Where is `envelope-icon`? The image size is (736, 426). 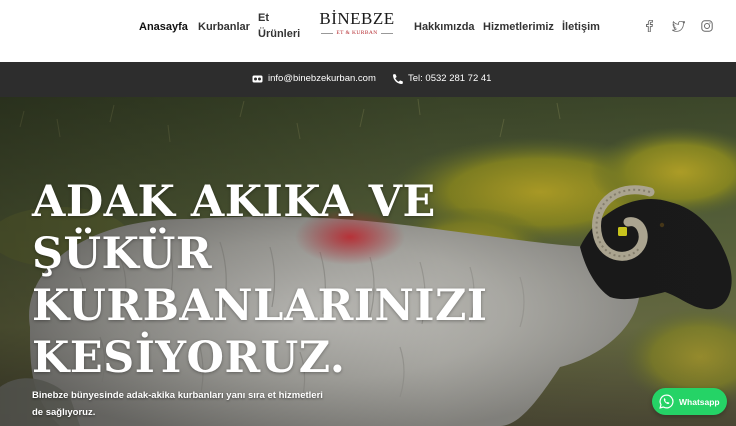 envelope-icon is located at coordinates (257, 78).